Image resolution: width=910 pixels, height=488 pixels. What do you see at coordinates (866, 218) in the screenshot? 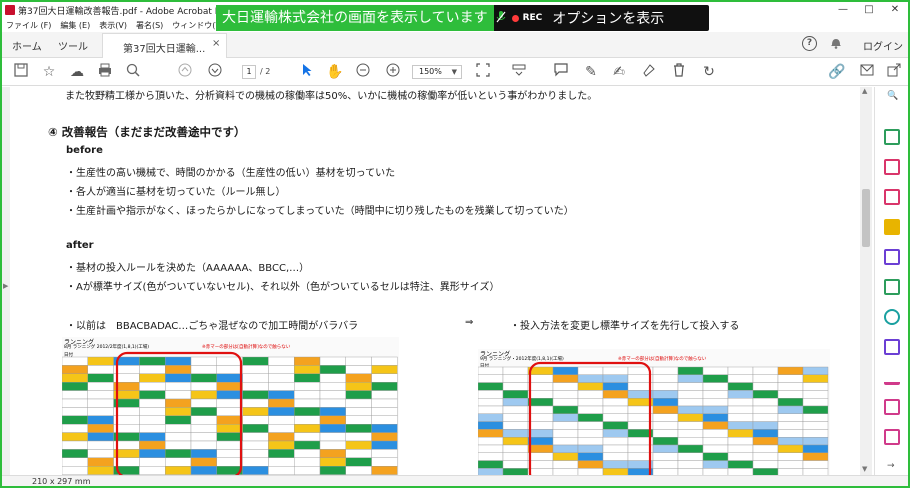
I see `scrollbar-thumb` at bounding box center [866, 218].